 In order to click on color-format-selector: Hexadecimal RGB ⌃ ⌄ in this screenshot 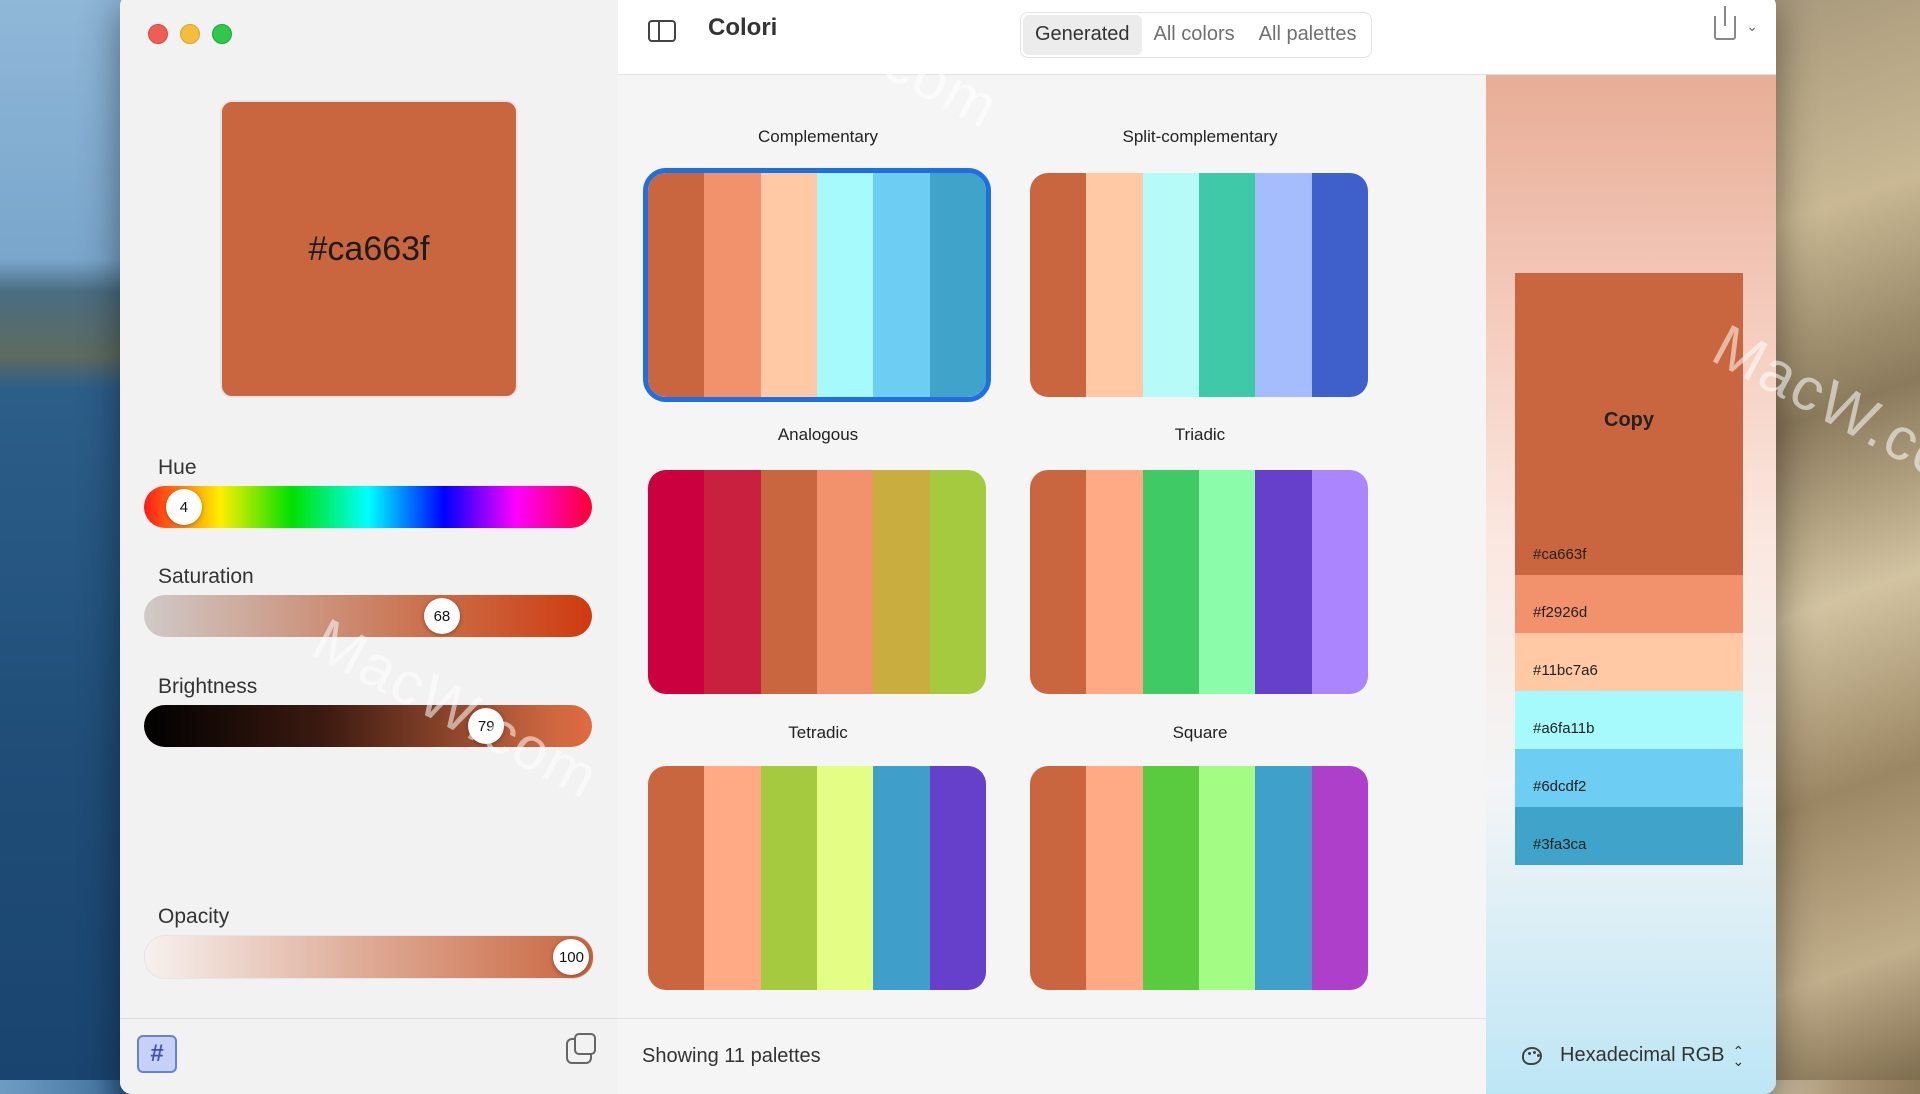, I will do `click(1633, 1055)`.